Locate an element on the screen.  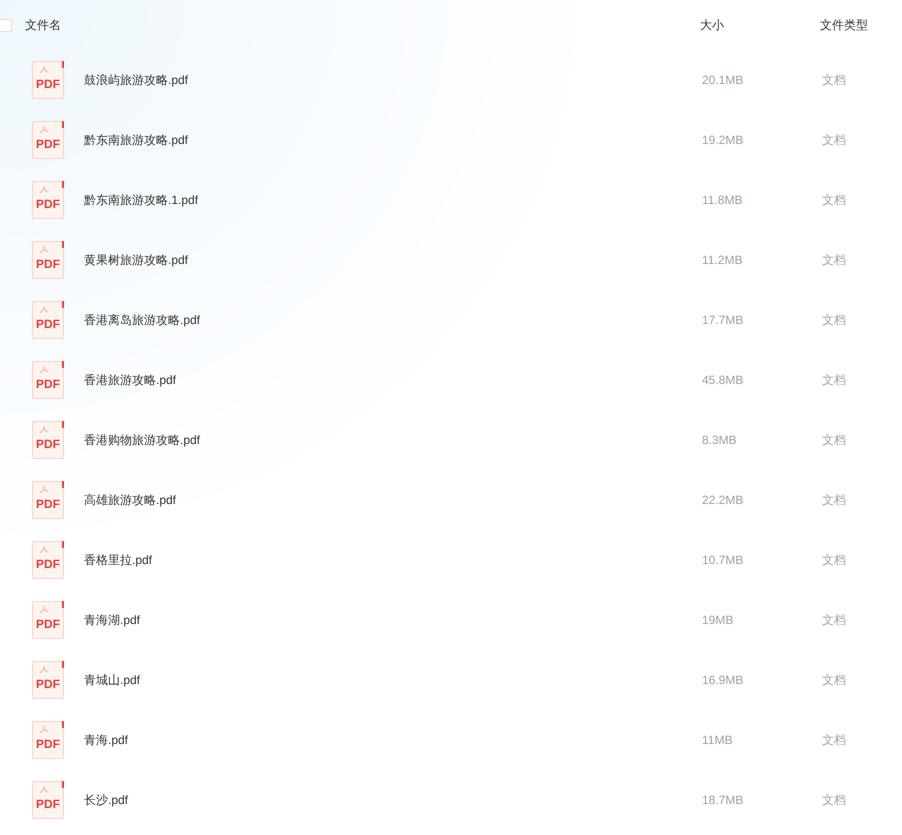
file-name: 香港离岛旅游攻略.pdf is located at coordinates (393, 320).